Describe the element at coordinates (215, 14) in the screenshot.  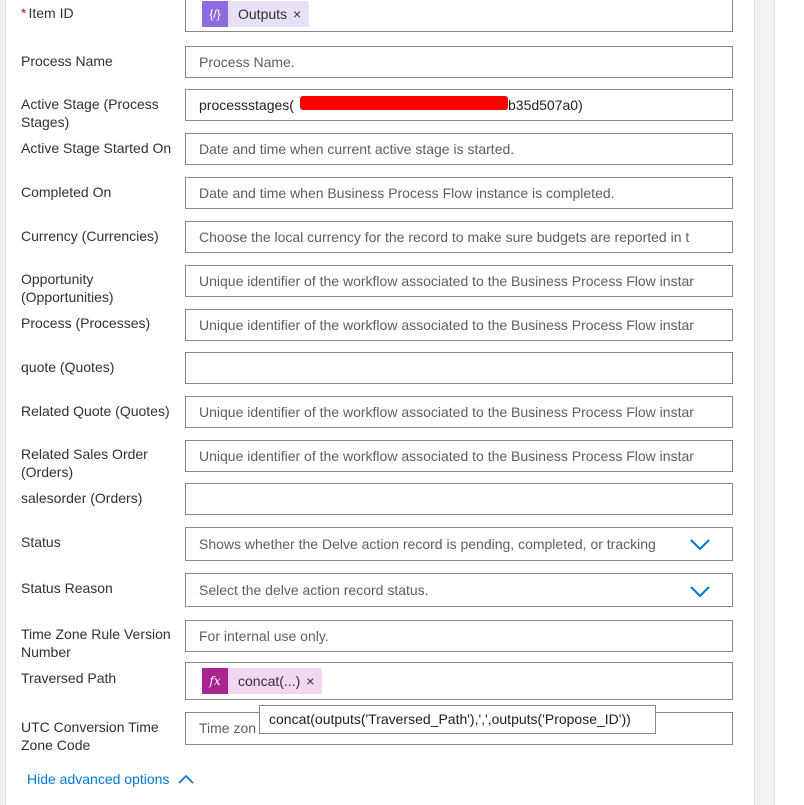
I see `dynamic-content-icon: {/}` at that location.